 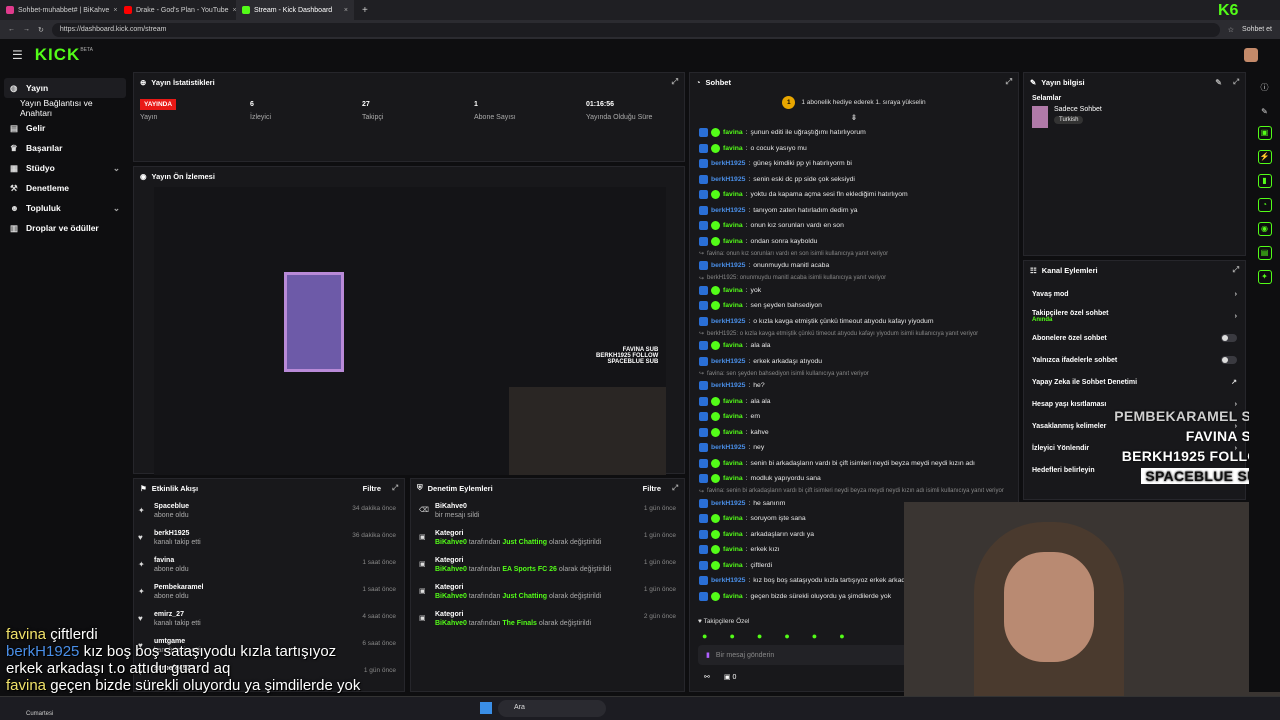 What do you see at coordinates (58, 55) in the screenshot?
I see `kick-logo: KICK` at bounding box center [58, 55].